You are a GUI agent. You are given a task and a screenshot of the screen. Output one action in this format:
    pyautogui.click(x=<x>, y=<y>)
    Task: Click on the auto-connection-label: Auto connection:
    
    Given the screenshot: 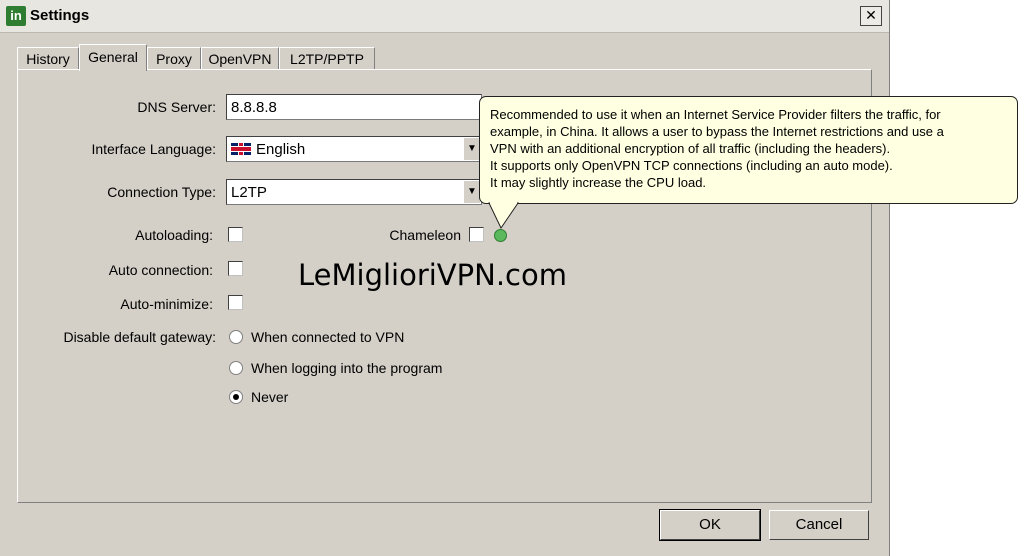 What is the action you would take?
    pyautogui.click(x=160, y=270)
    